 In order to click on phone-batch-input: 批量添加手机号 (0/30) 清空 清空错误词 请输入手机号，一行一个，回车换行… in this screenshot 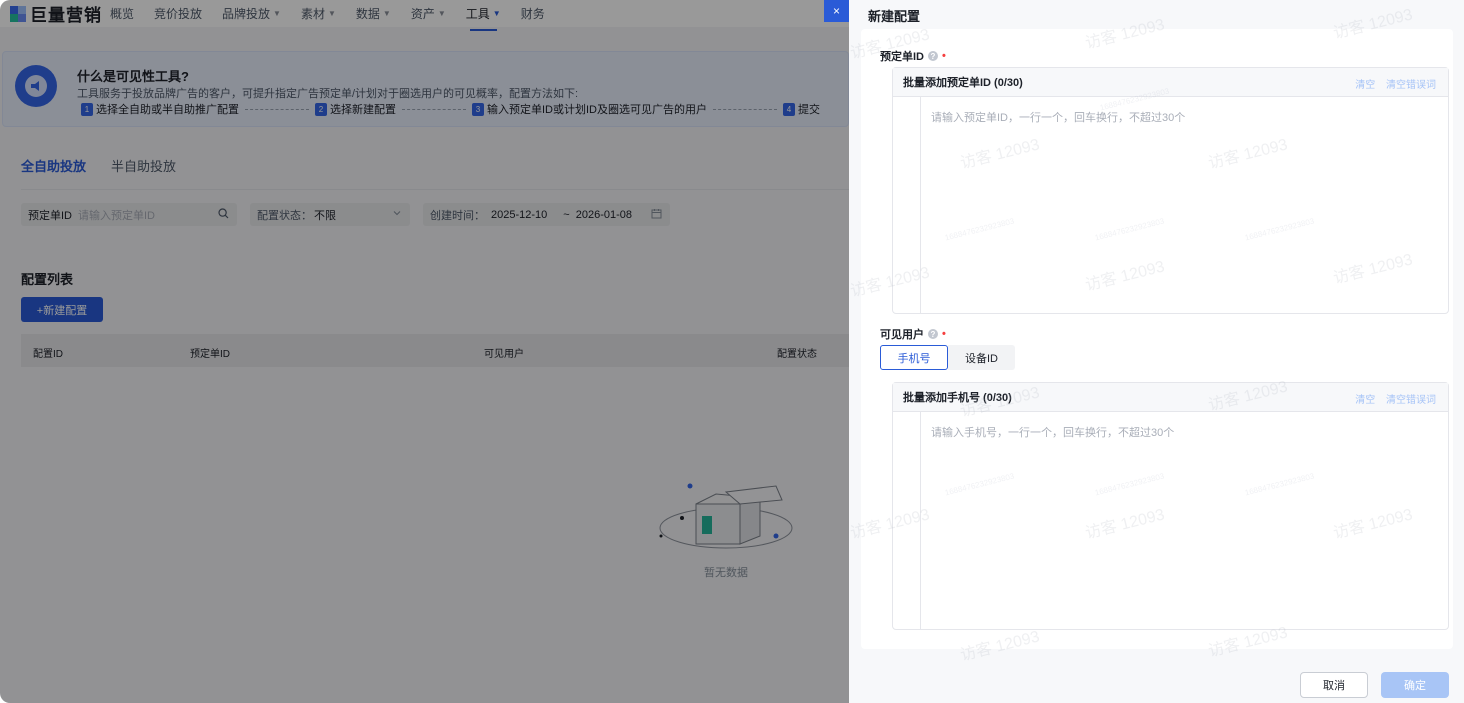, I will do `click(1170, 506)`.